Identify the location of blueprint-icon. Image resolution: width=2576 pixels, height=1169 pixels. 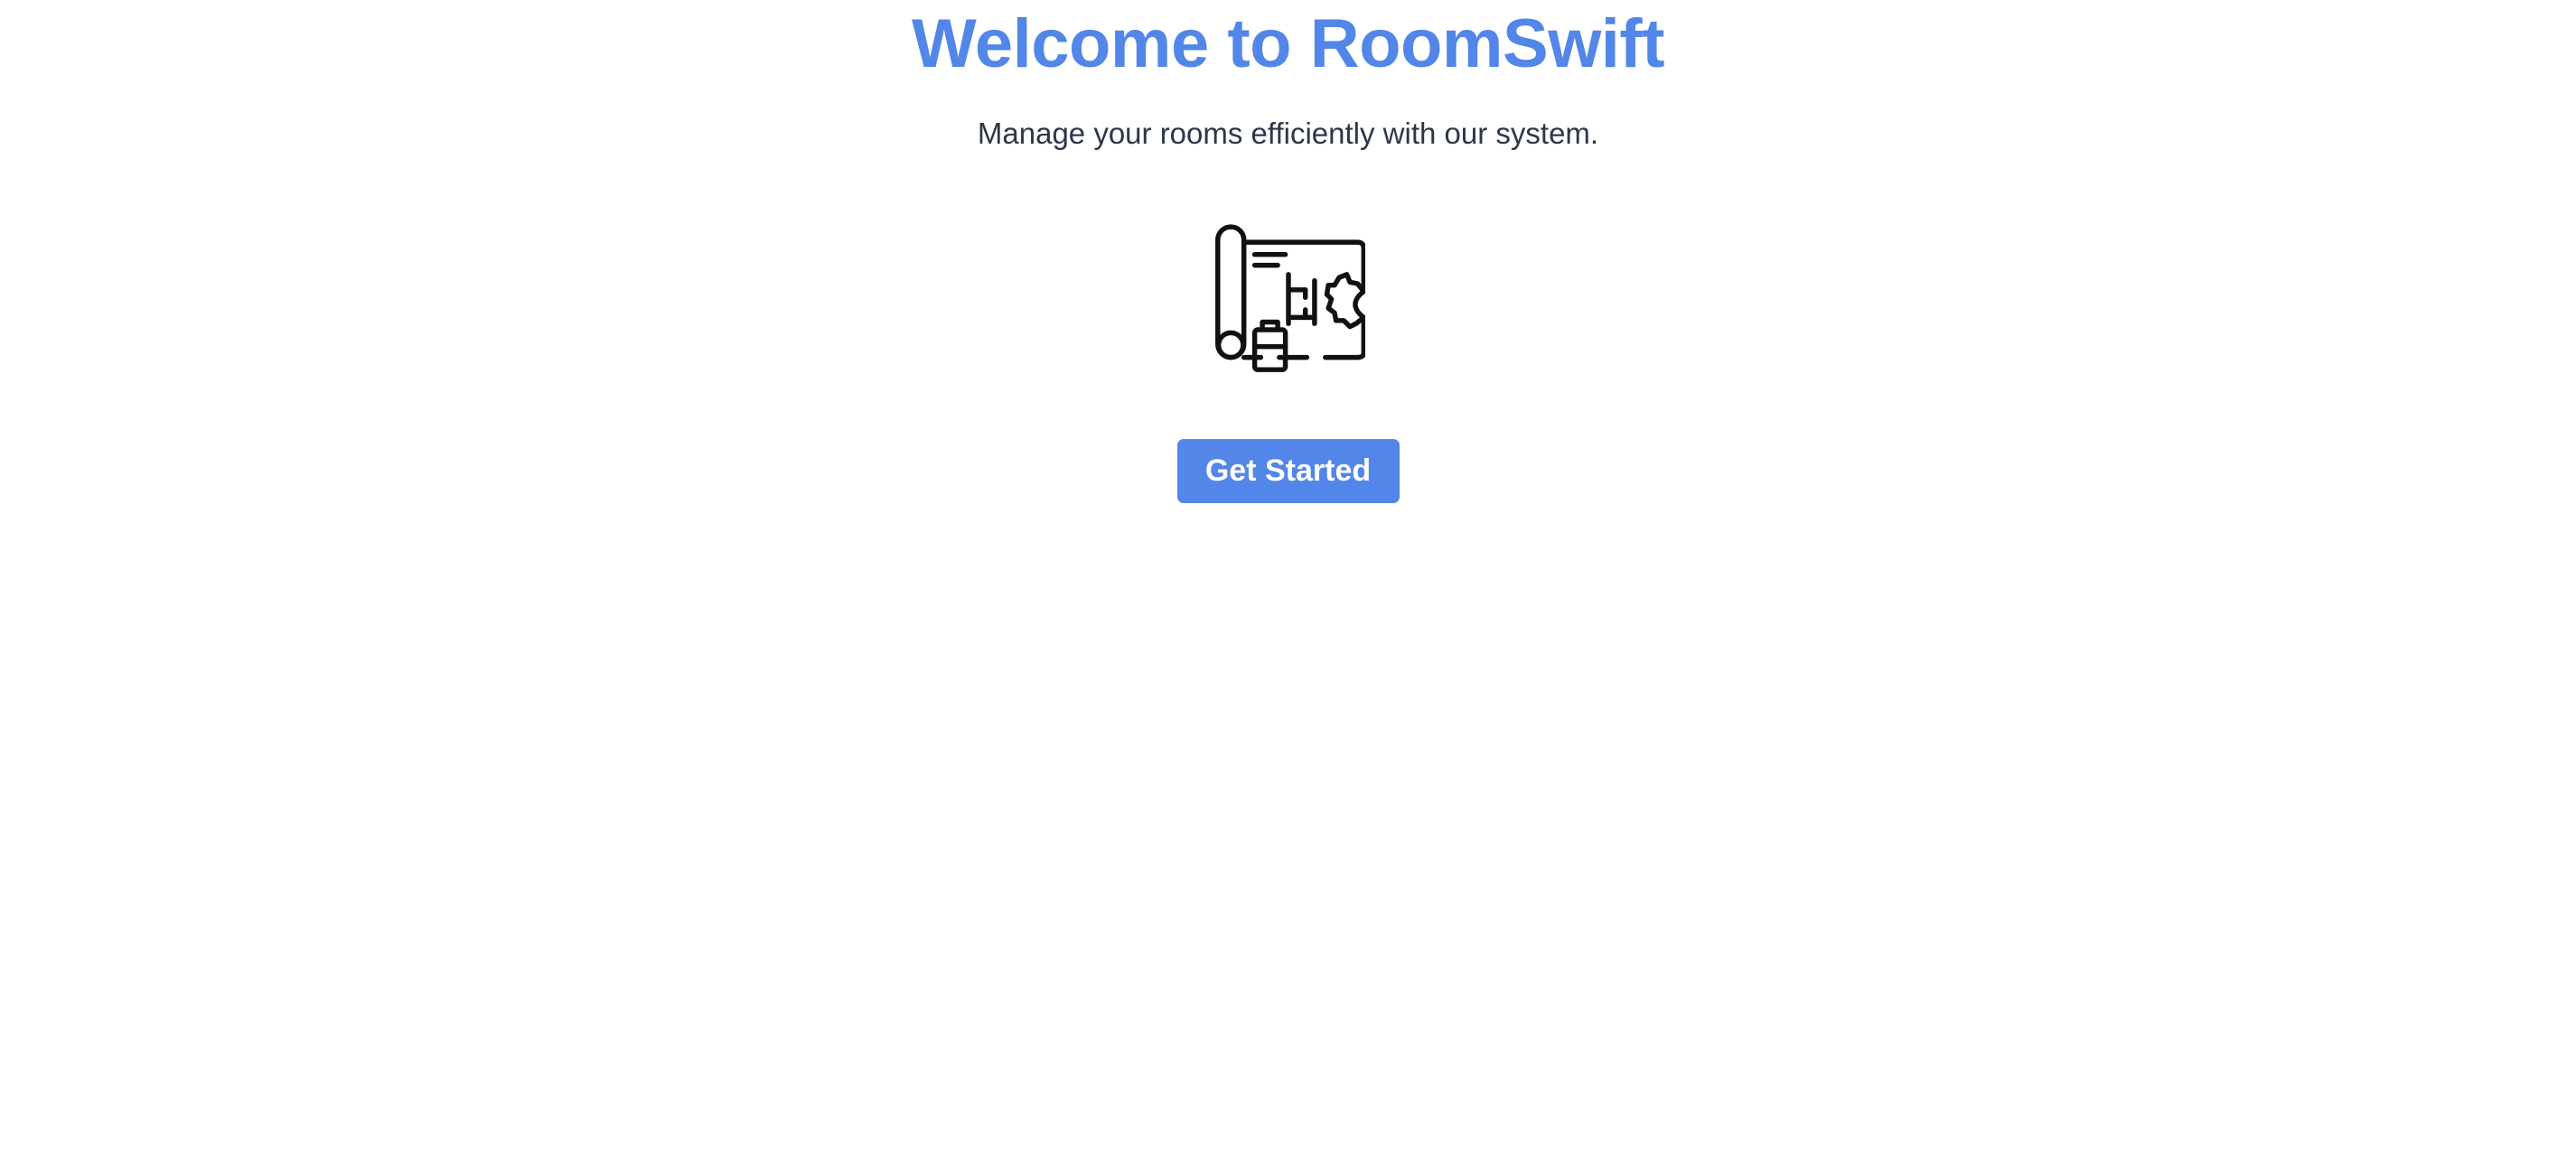
(1289, 298).